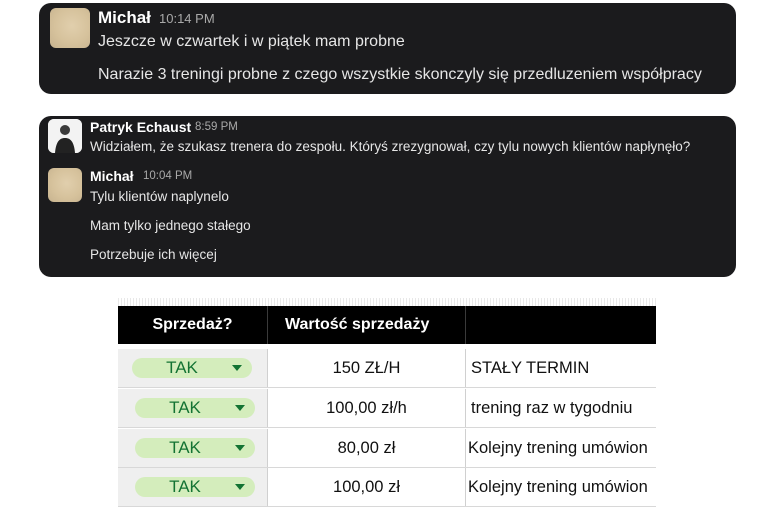  Describe the element at coordinates (563, 368) in the screenshot. I see `note-cell: STAŁY TERMIN` at that location.